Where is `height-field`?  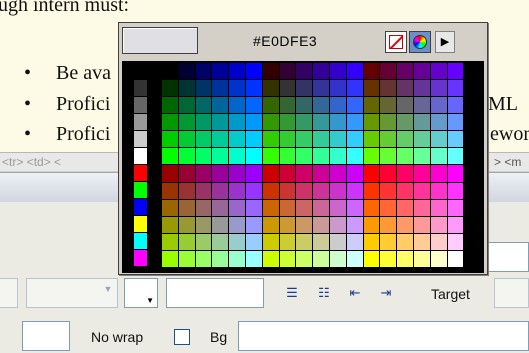 height-field is located at coordinates (46, 336).